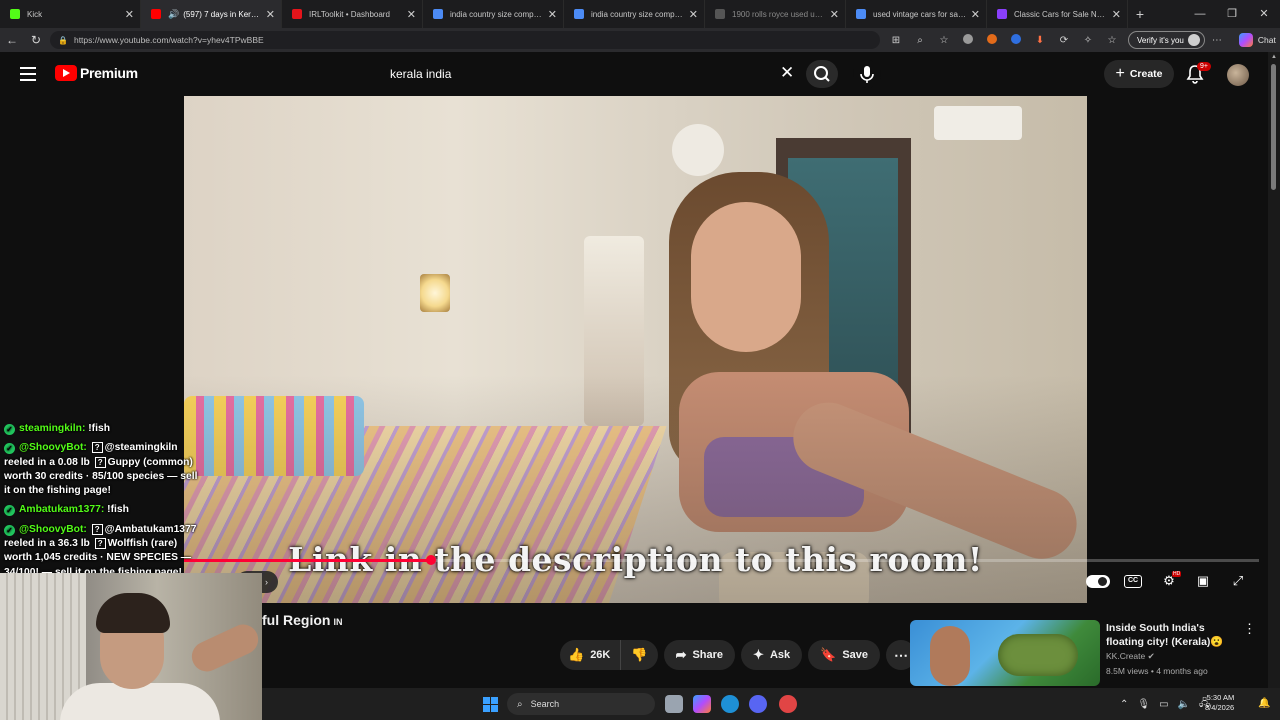  Describe the element at coordinates (1266, 40) in the screenshot. I see `chat-label: Chat` at that location.